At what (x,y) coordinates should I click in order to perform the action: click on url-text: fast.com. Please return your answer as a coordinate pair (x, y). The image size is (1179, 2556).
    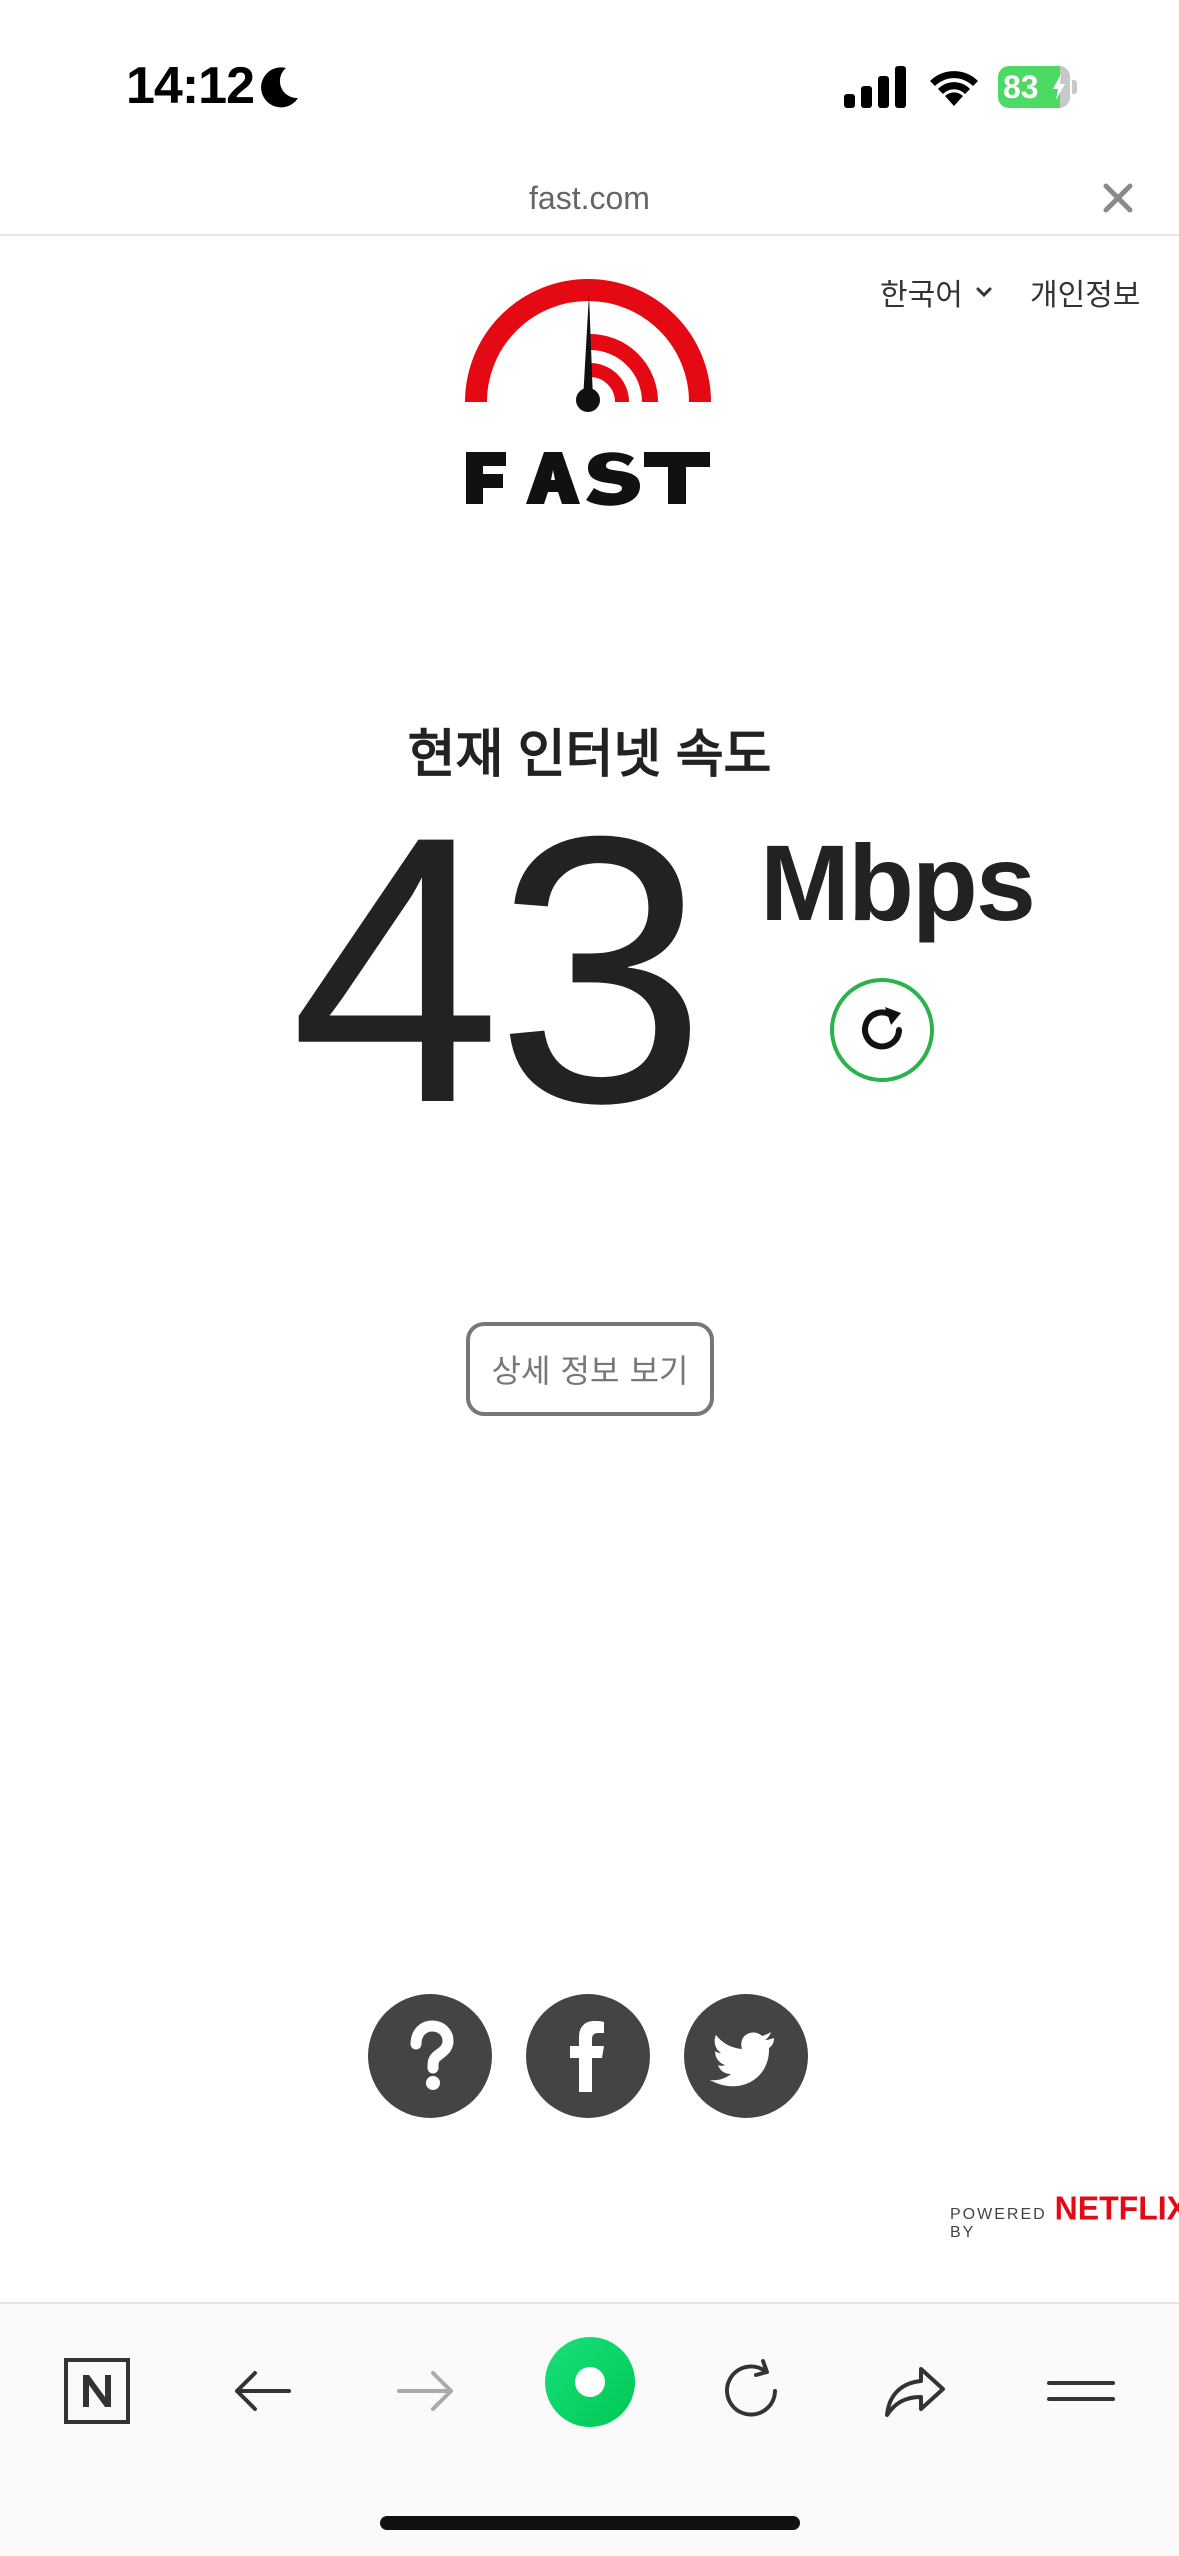
    Looking at the image, I should click on (589, 198).